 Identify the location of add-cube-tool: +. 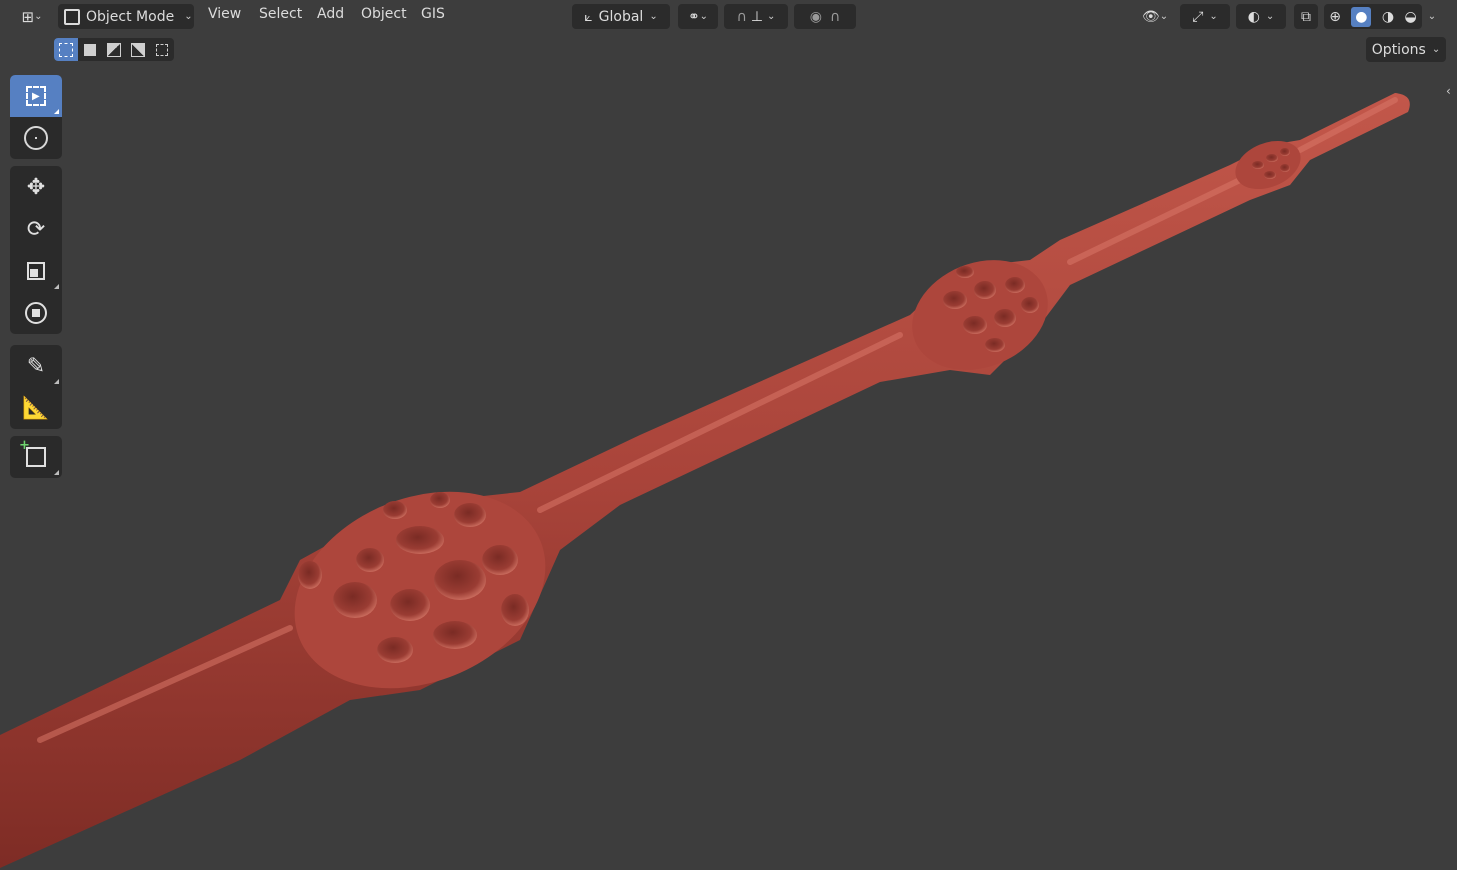
(36, 457).